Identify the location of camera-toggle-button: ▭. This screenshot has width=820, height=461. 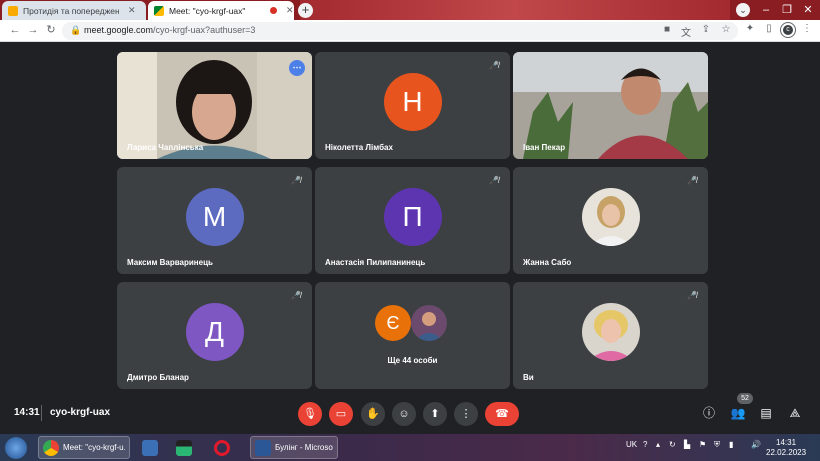
(341, 414).